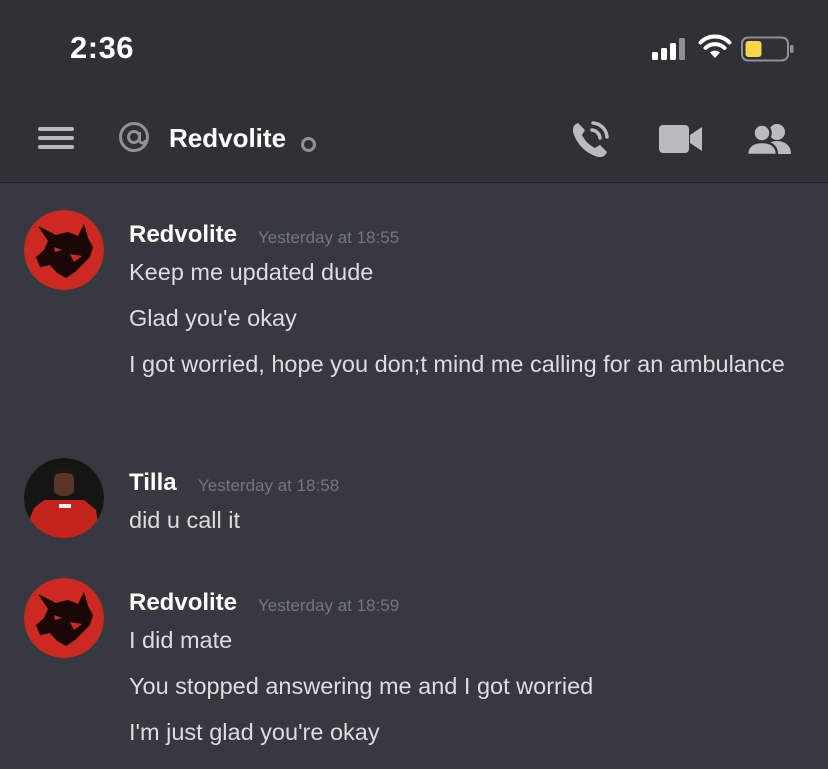  I want to click on battery-icon, so click(767, 49).